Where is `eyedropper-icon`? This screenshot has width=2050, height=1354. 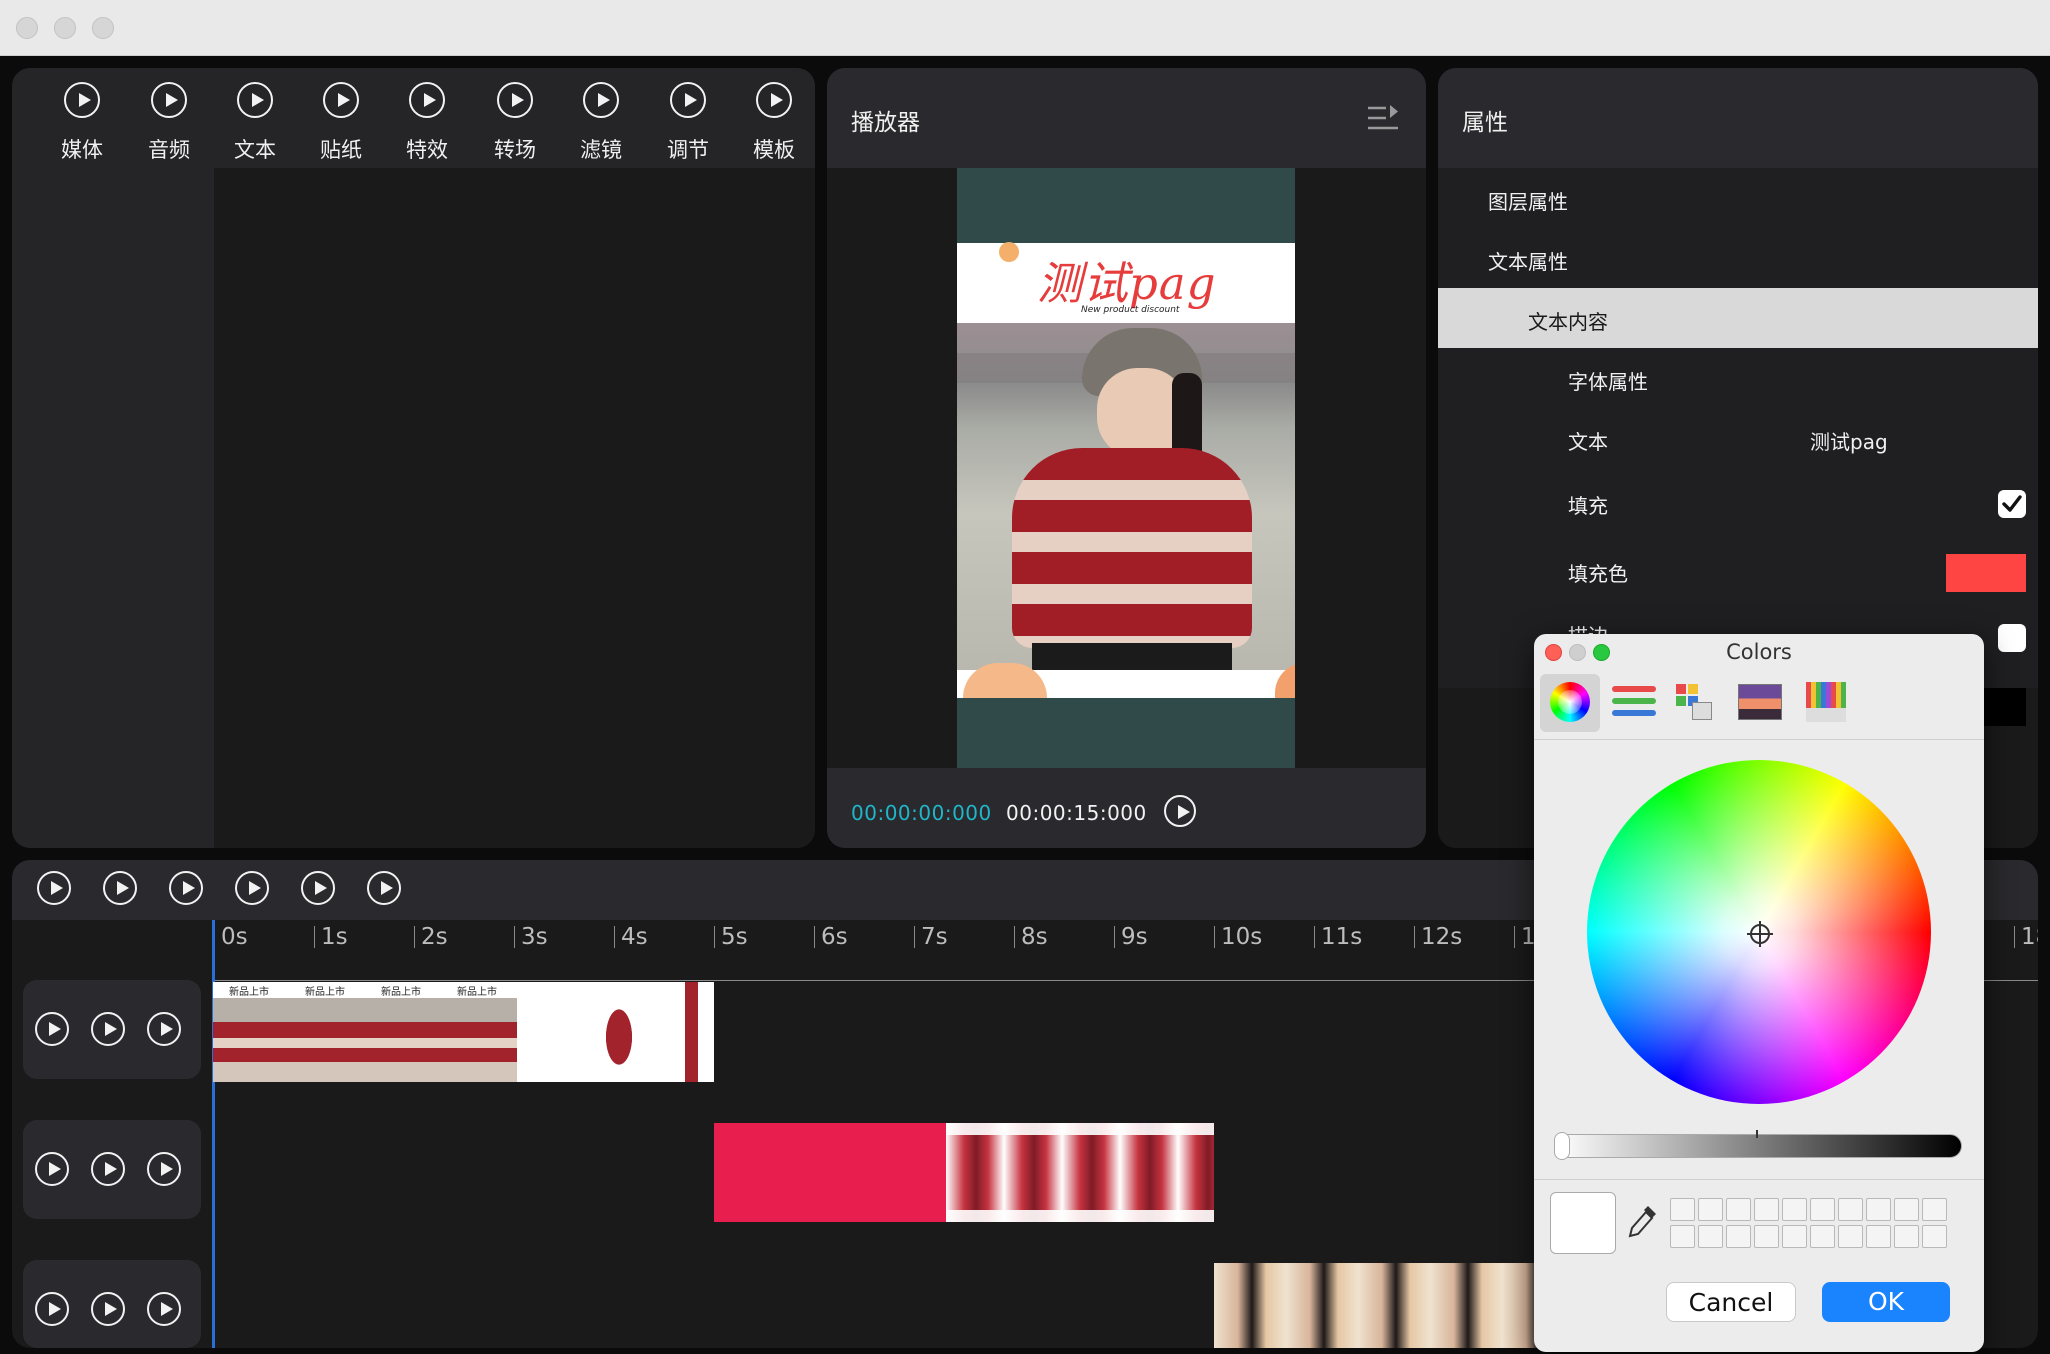
eyedropper-icon is located at coordinates (1643, 1223).